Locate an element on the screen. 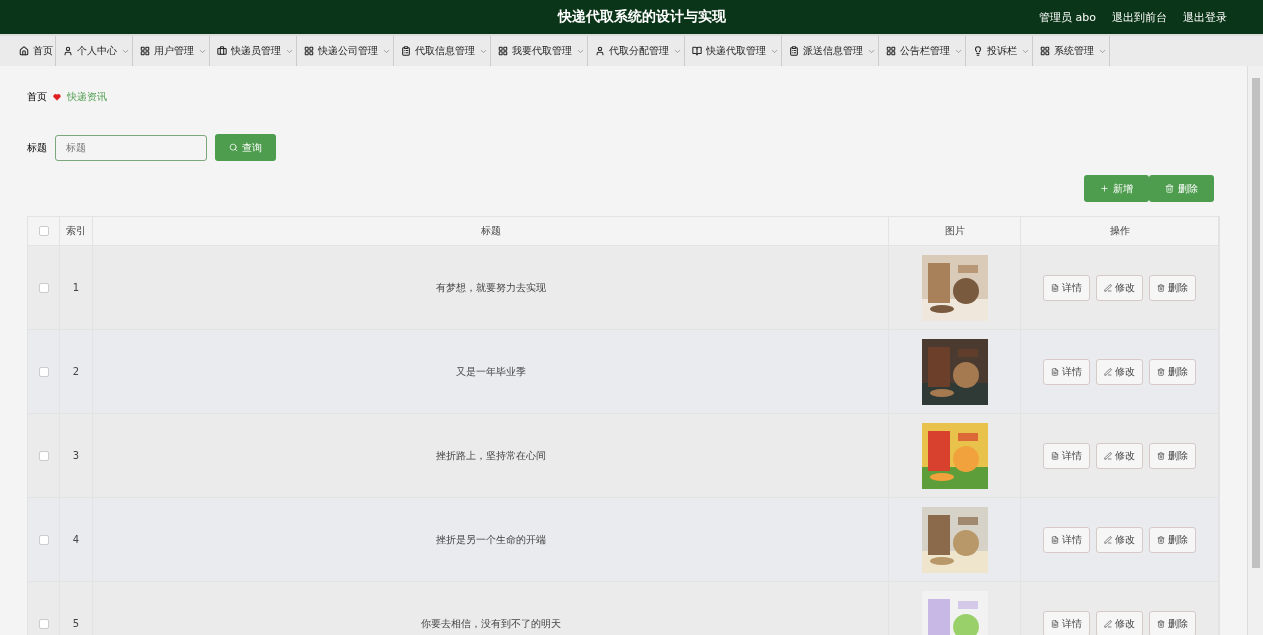  column-header: 图片 is located at coordinates (954, 231).